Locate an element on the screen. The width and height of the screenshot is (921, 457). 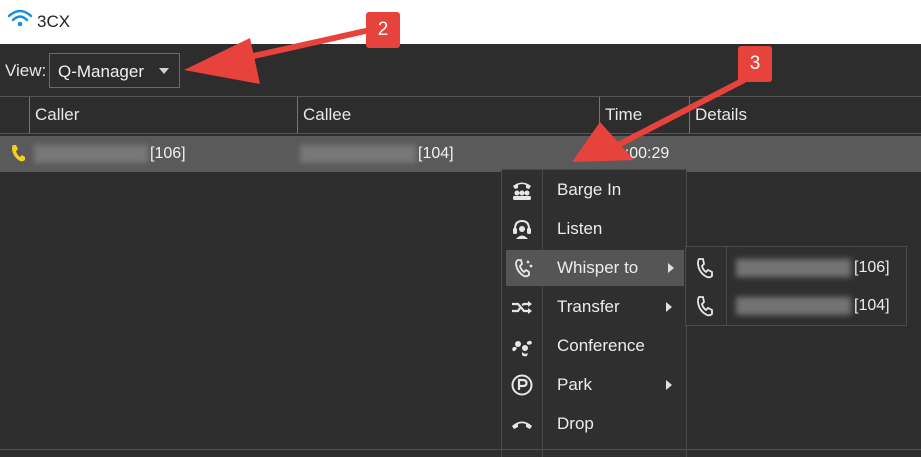
whisper-target-106: [106] is located at coordinates (796, 268).